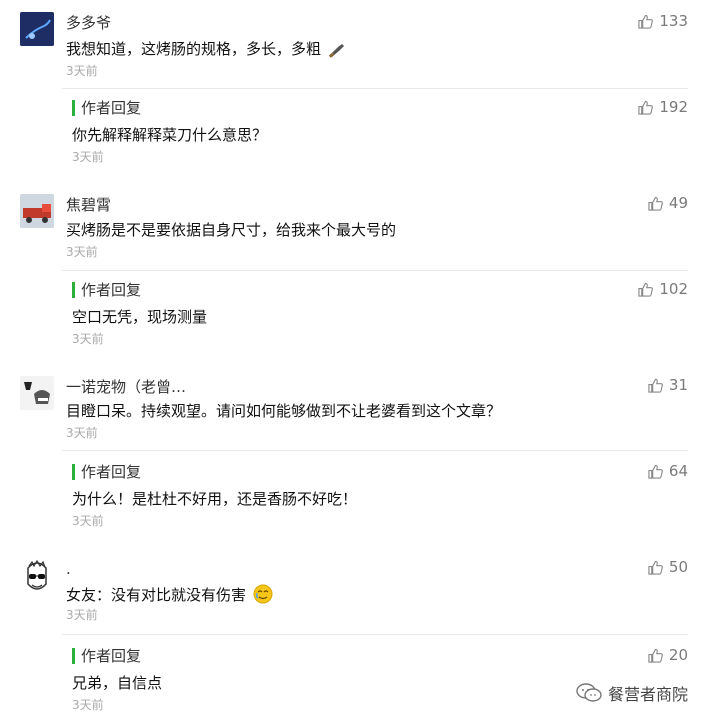 This screenshot has width=708, height=721. I want to click on commenter-name: 焦碧霄, so click(88, 204).